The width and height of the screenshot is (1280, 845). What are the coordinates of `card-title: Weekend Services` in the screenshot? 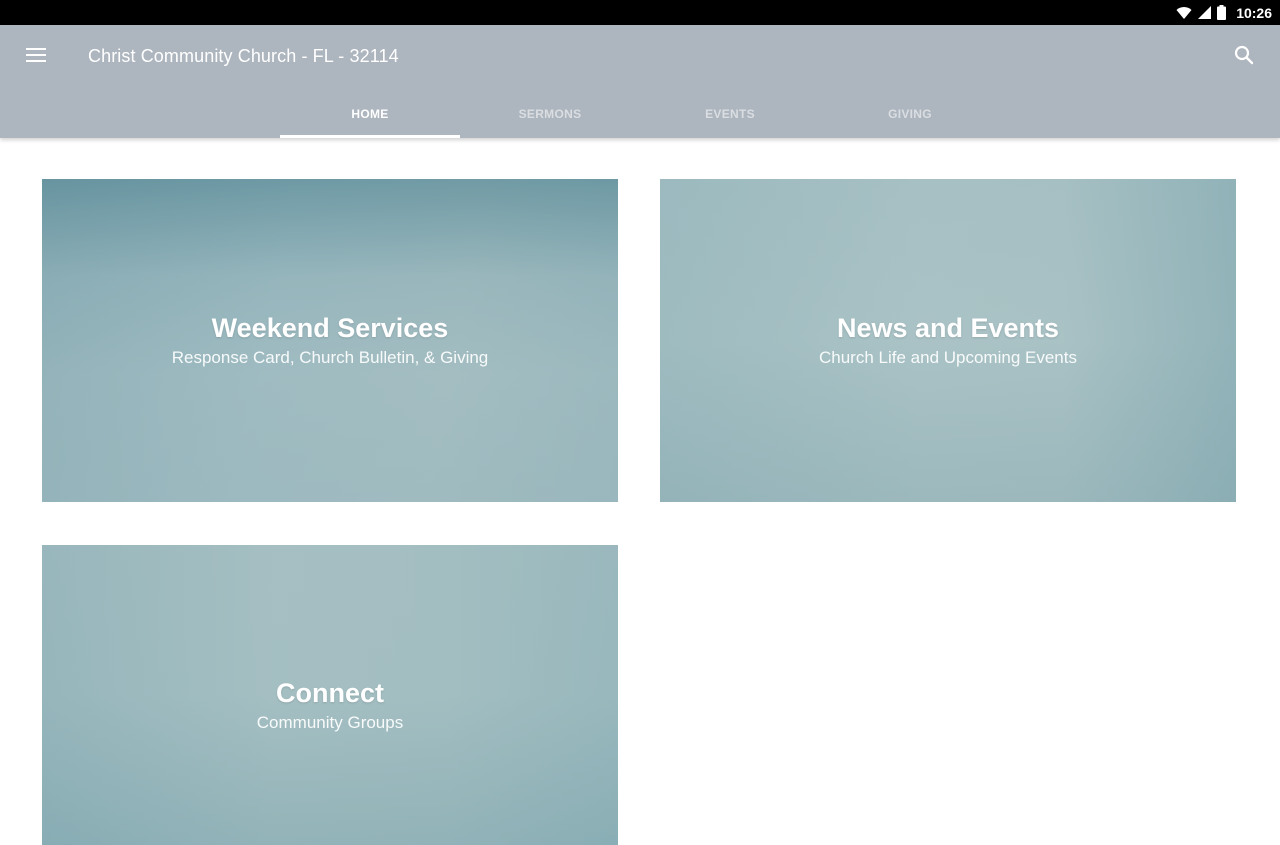 It's located at (330, 327).